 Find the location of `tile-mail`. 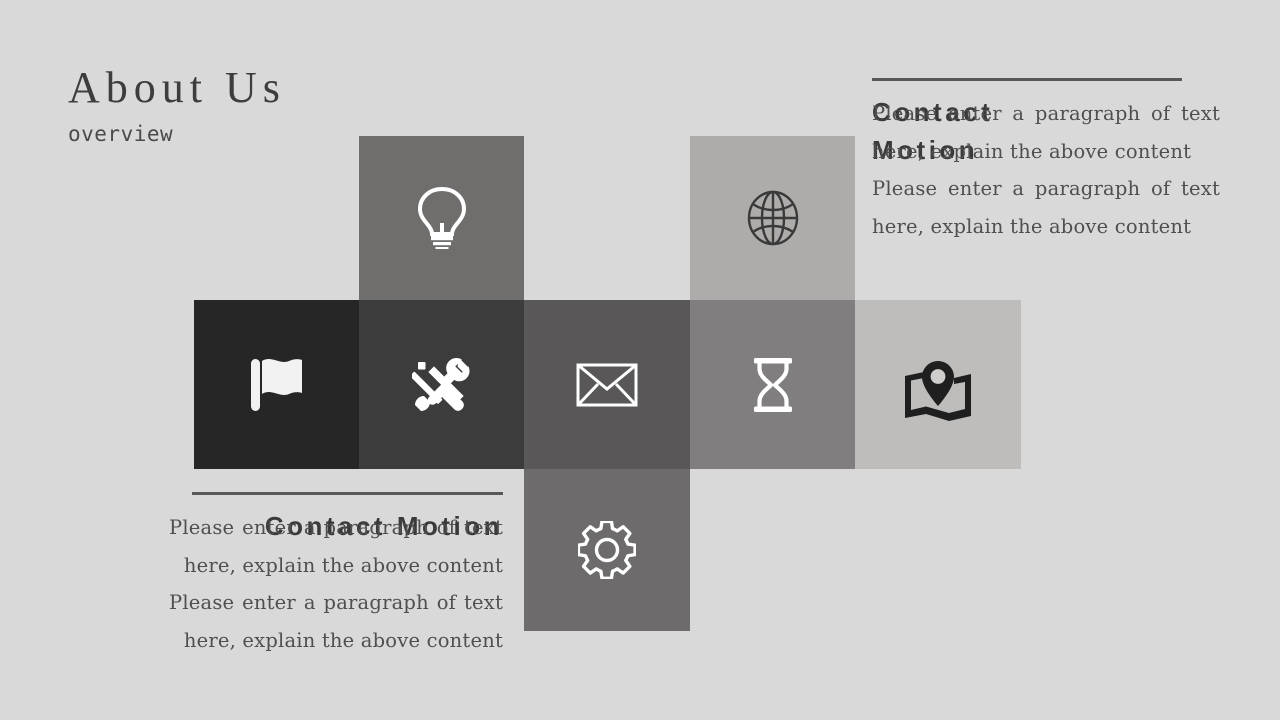

tile-mail is located at coordinates (607, 384).